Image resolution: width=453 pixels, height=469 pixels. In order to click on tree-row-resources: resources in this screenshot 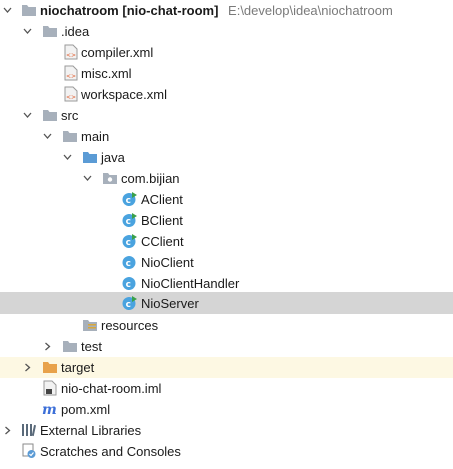, I will do `click(226, 325)`.